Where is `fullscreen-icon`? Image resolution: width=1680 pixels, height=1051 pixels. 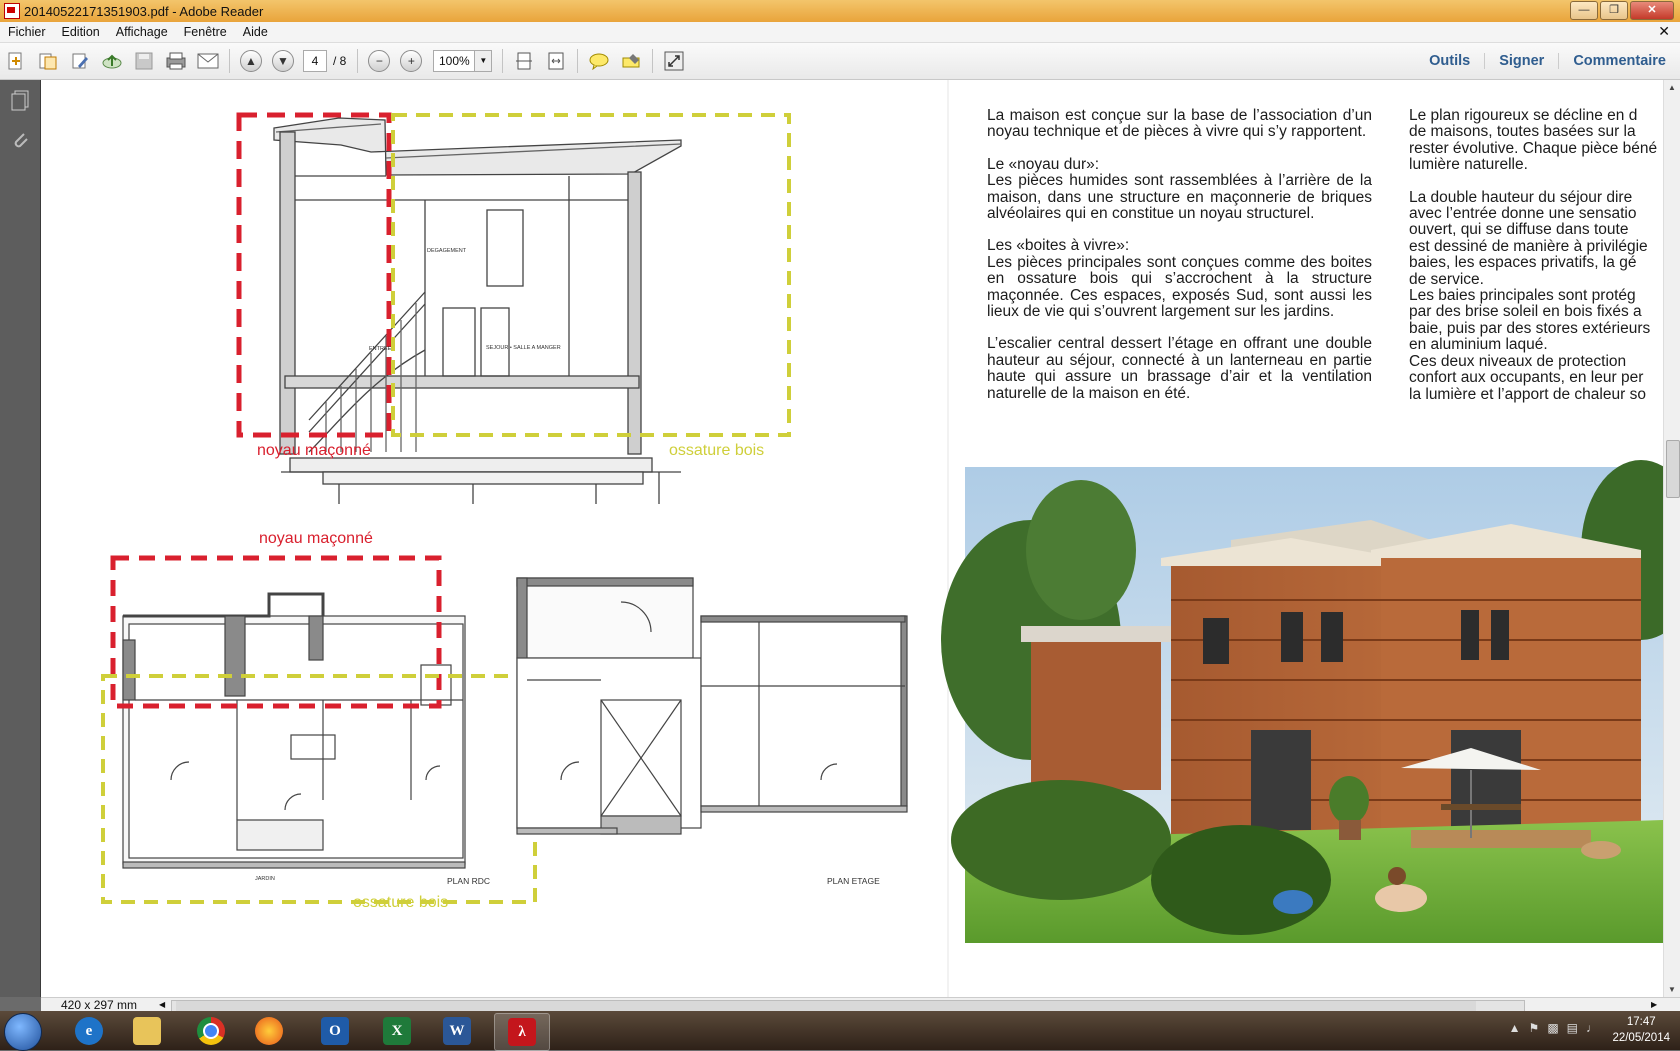 fullscreen-icon is located at coordinates (674, 61).